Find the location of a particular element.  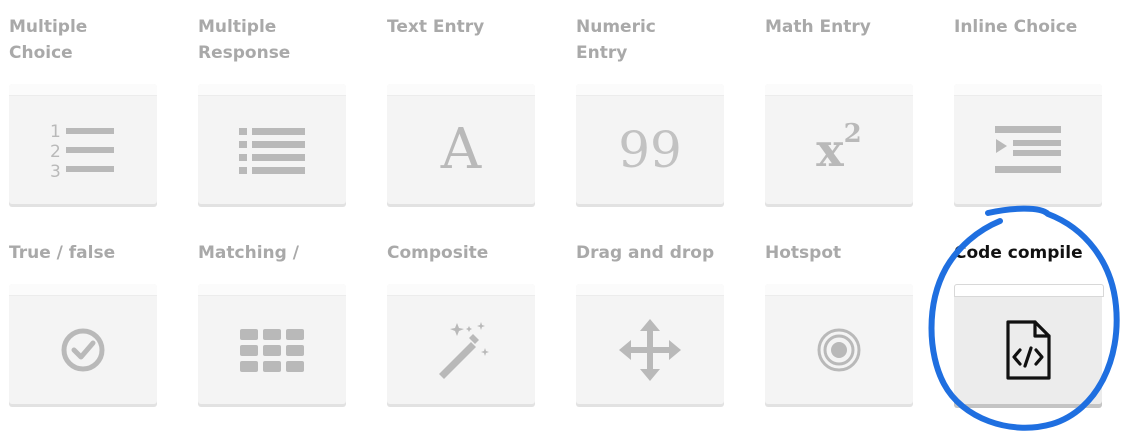

tile-label: Numeric Entry is located at coordinates (616, 40).